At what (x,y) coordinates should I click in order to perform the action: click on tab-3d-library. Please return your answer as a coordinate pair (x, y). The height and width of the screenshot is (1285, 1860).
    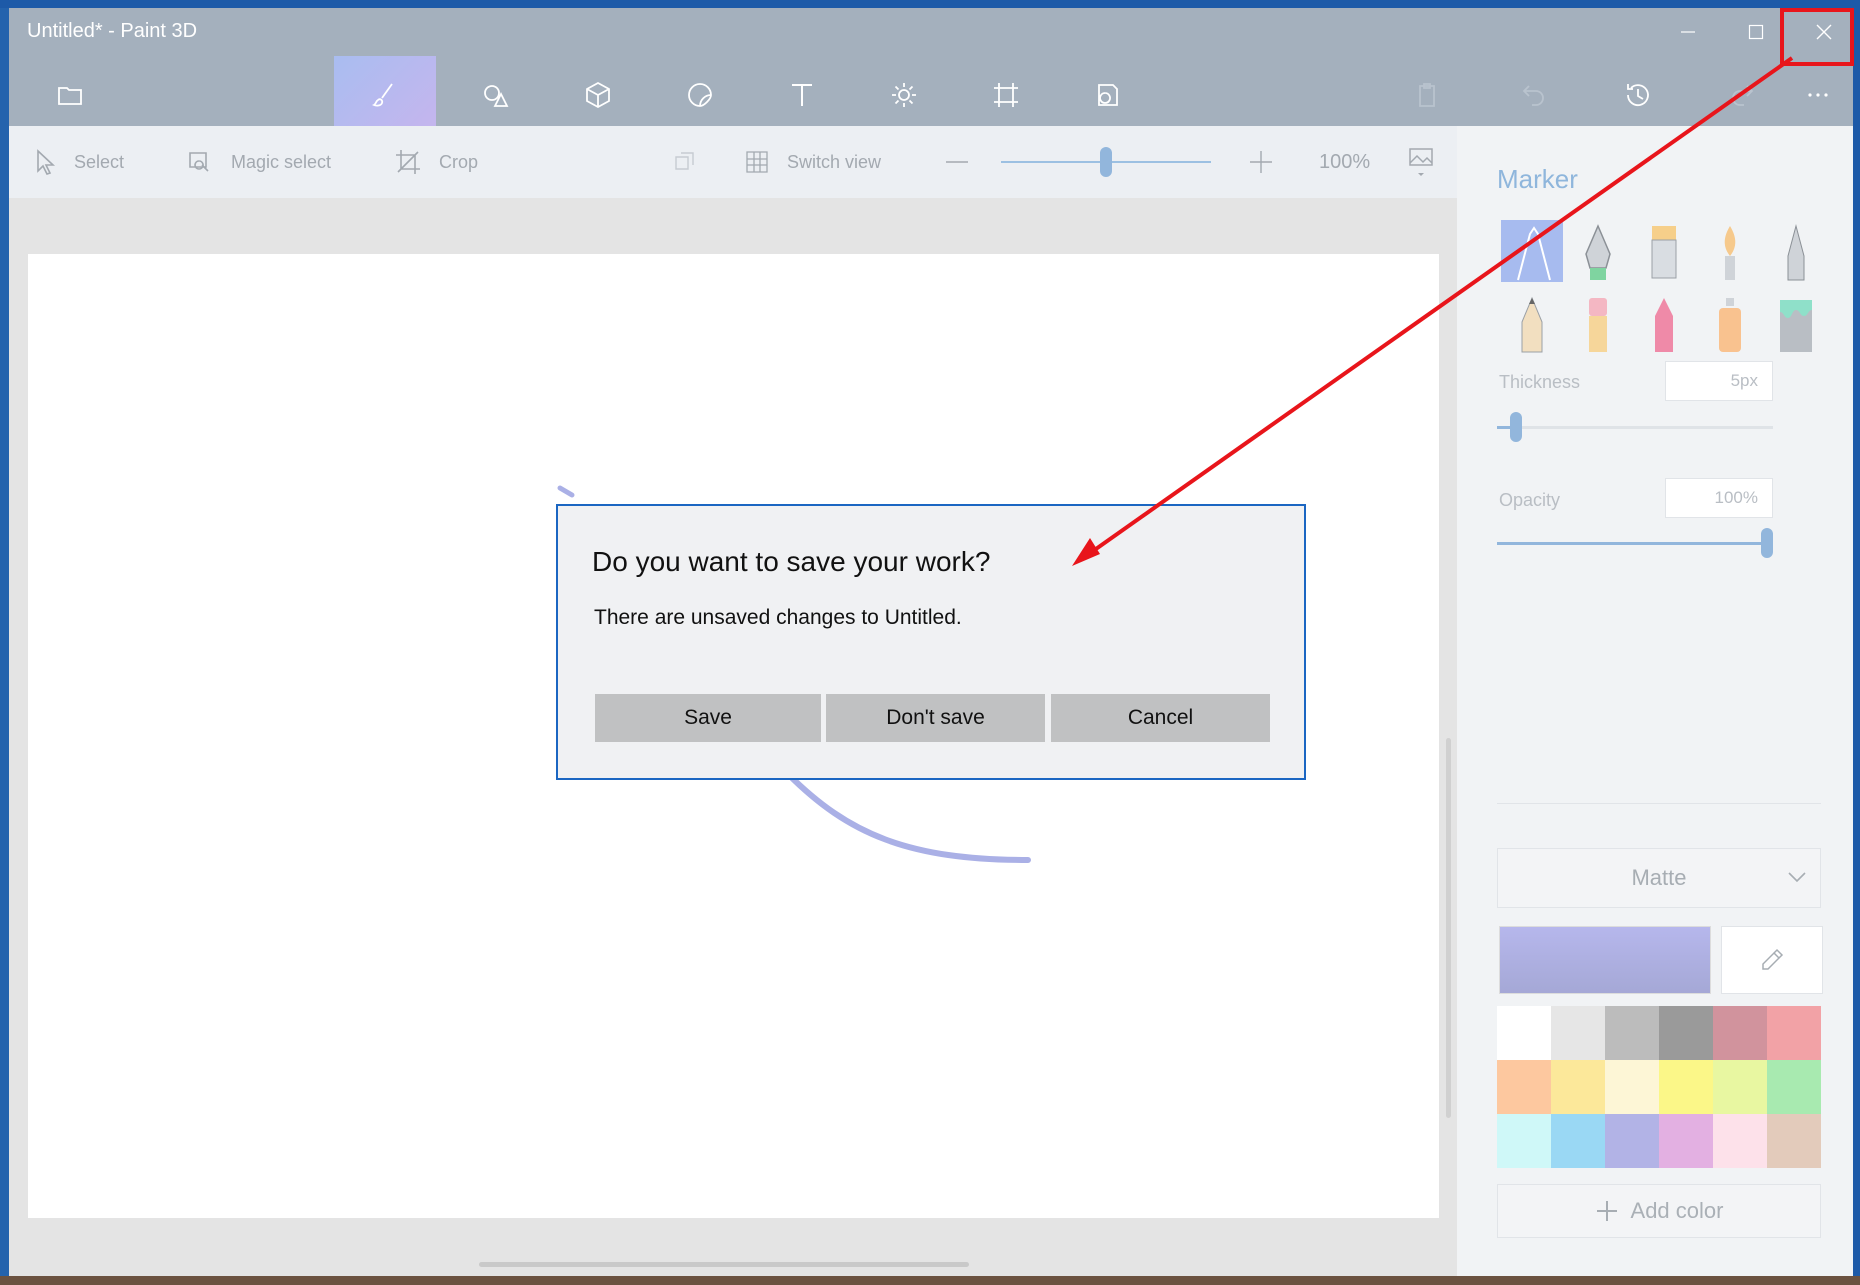
    Looking at the image, I should click on (1108, 95).